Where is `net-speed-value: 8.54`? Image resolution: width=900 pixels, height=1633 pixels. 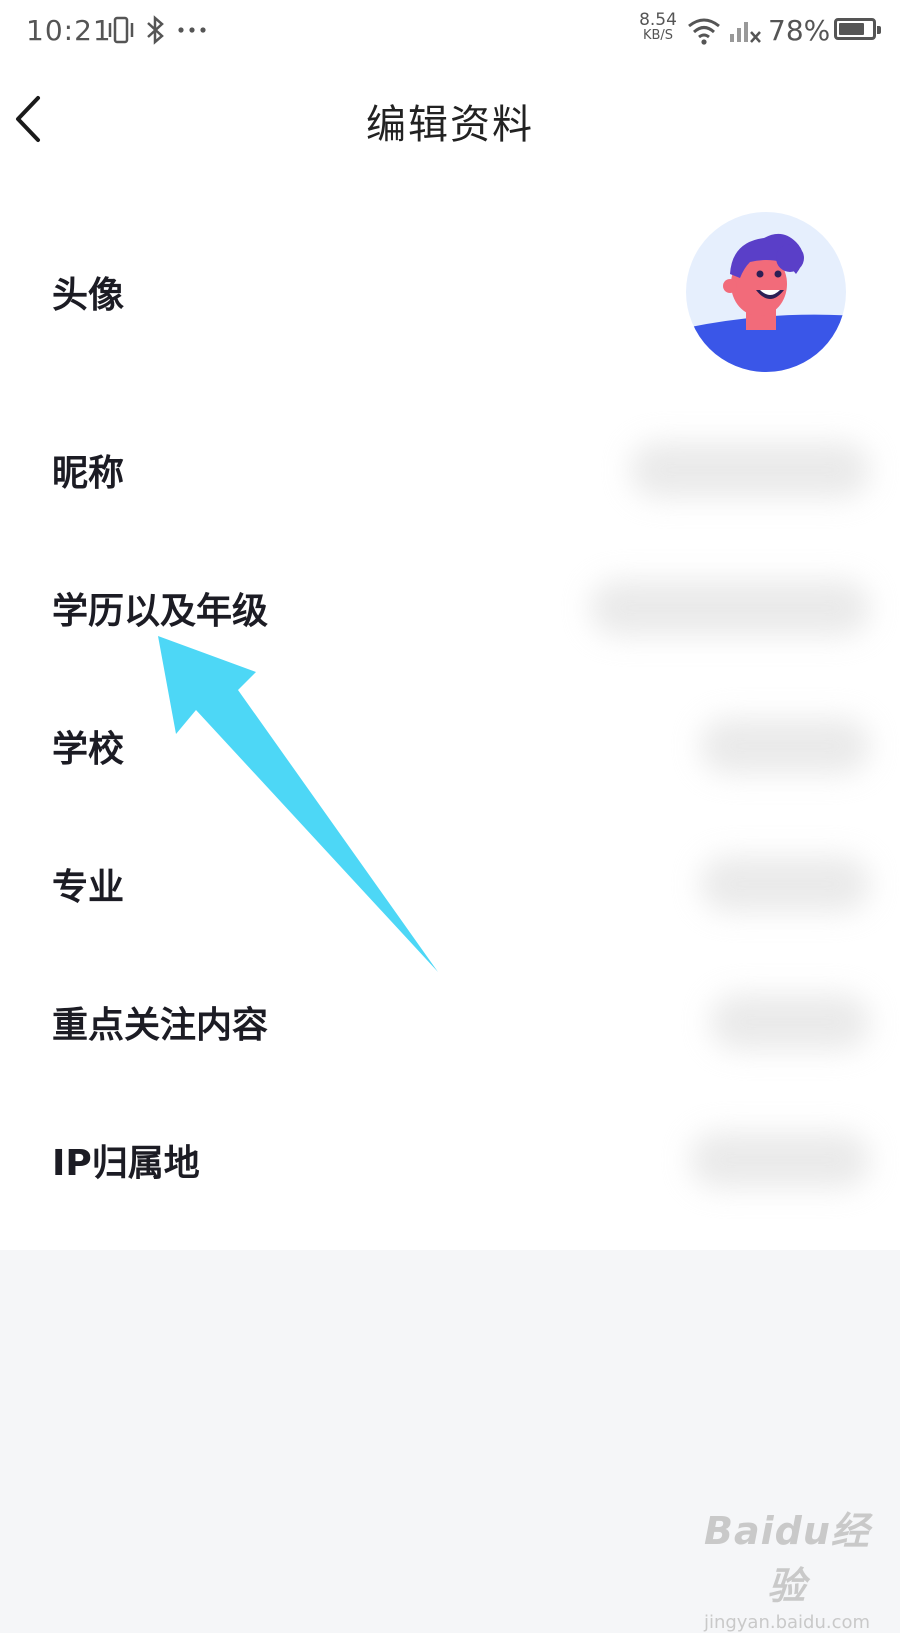
net-speed-value: 8.54 is located at coordinates (658, 20).